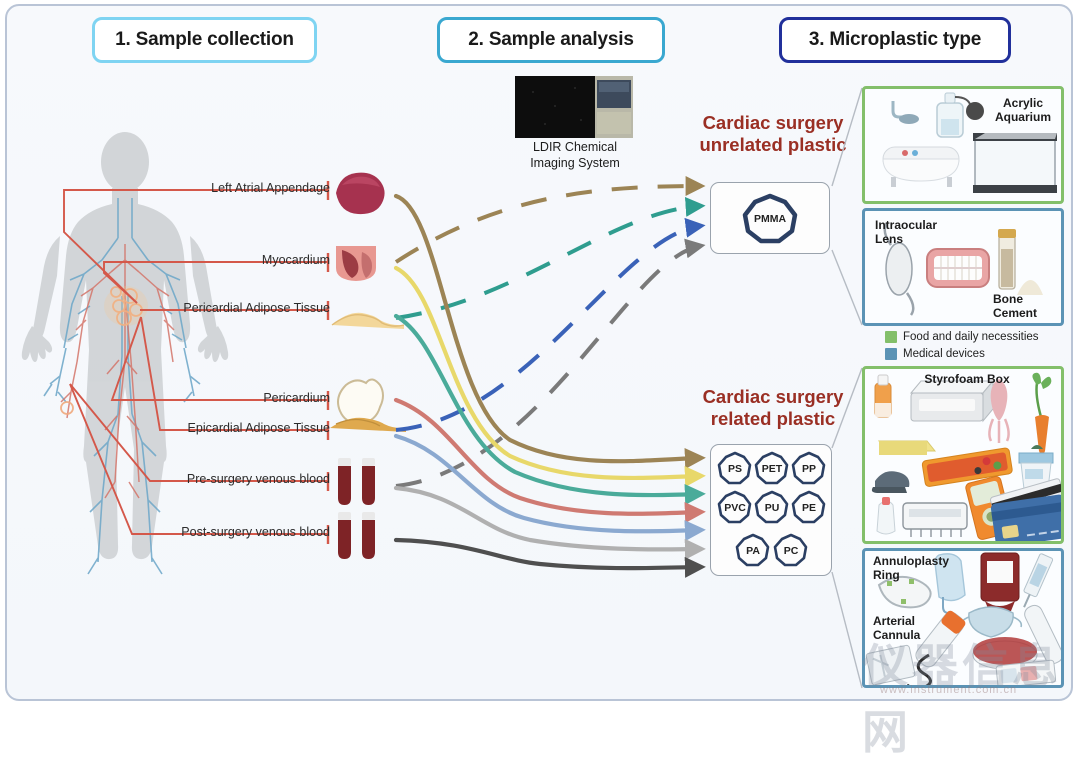  I want to click on panel-food-daily-necessities: Styrofoam Box, so click(963, 455).